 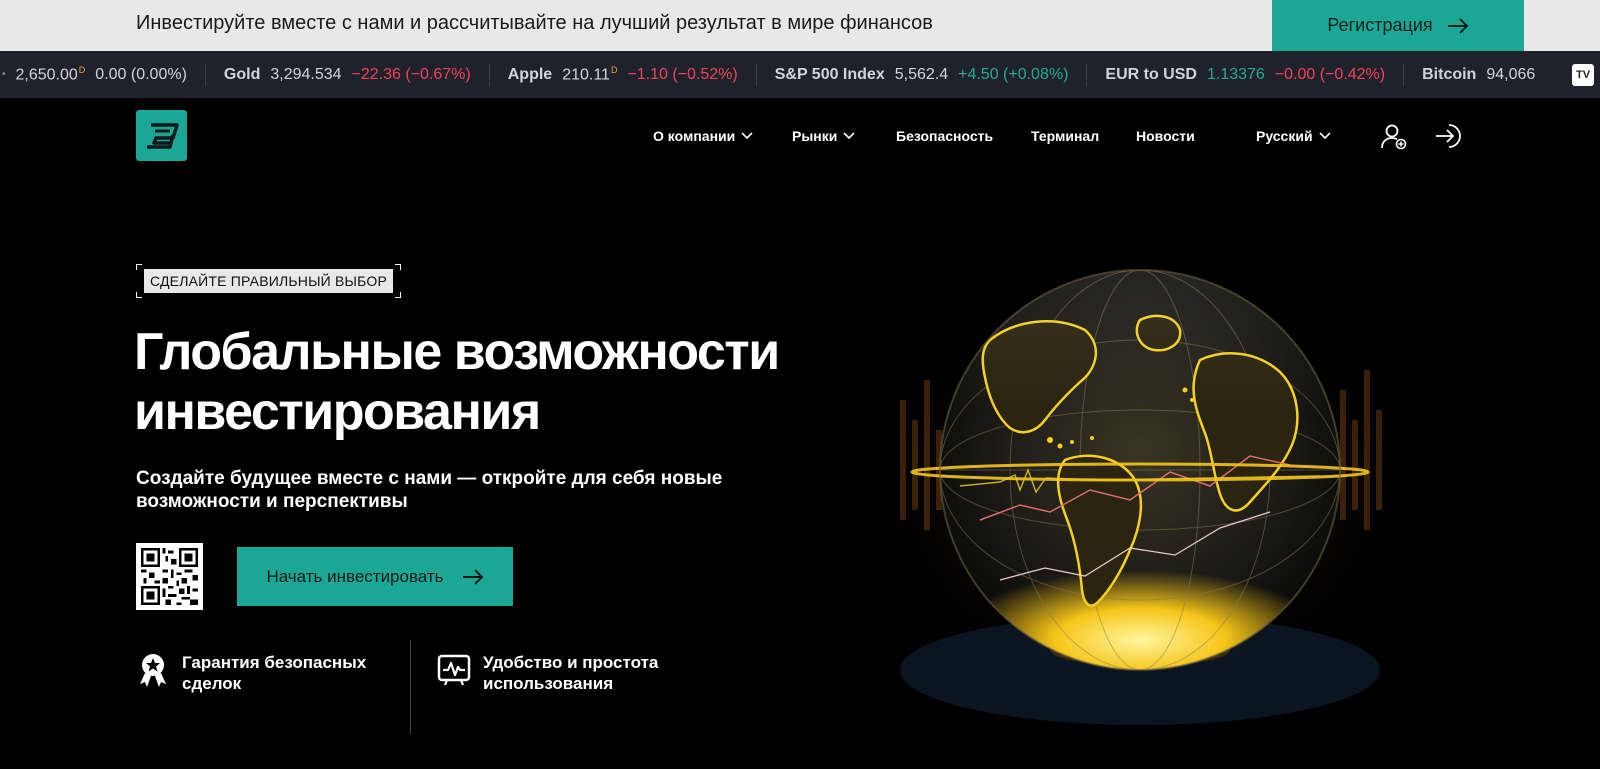 I want to click on site-logo, so click(x=161, y=135).